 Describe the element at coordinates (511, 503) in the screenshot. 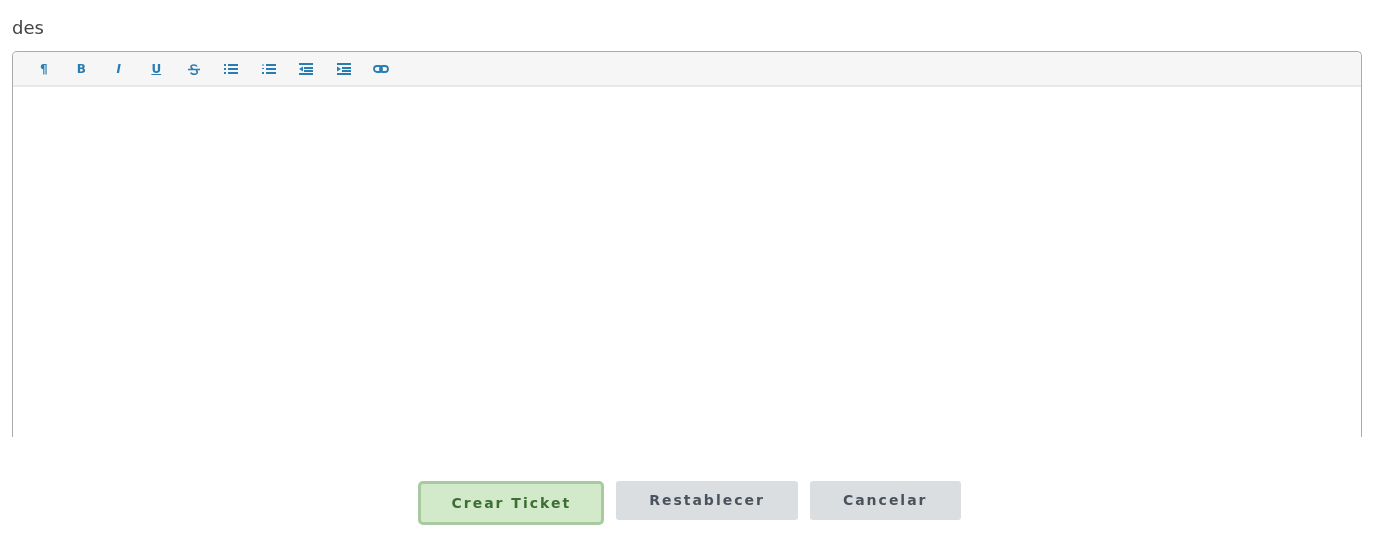

I see `create-ticket-button: Crear Ticket` at that location.